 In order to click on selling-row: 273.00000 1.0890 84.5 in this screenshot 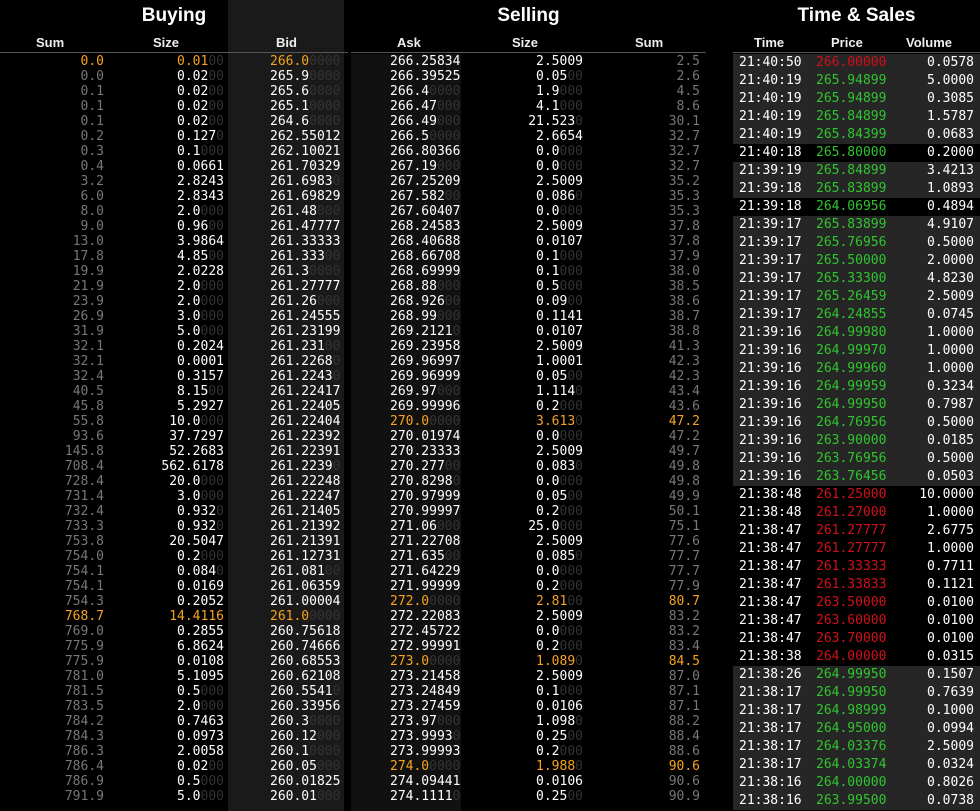, I will do `click(528, 661)`.